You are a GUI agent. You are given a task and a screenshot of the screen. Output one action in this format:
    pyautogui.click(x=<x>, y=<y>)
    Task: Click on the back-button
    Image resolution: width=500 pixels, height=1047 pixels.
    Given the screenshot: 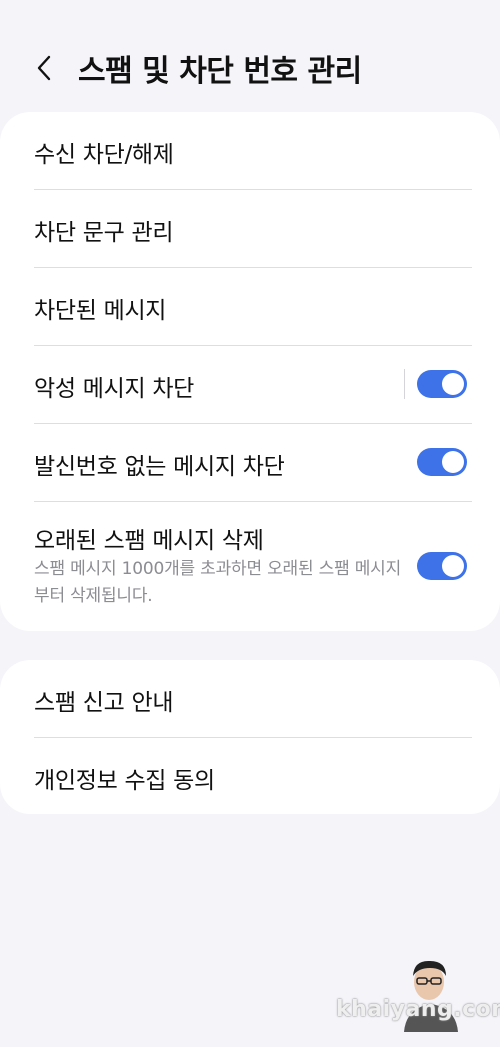 What is the action you would take?
    pyautogui.click(x=44, y=68)
    